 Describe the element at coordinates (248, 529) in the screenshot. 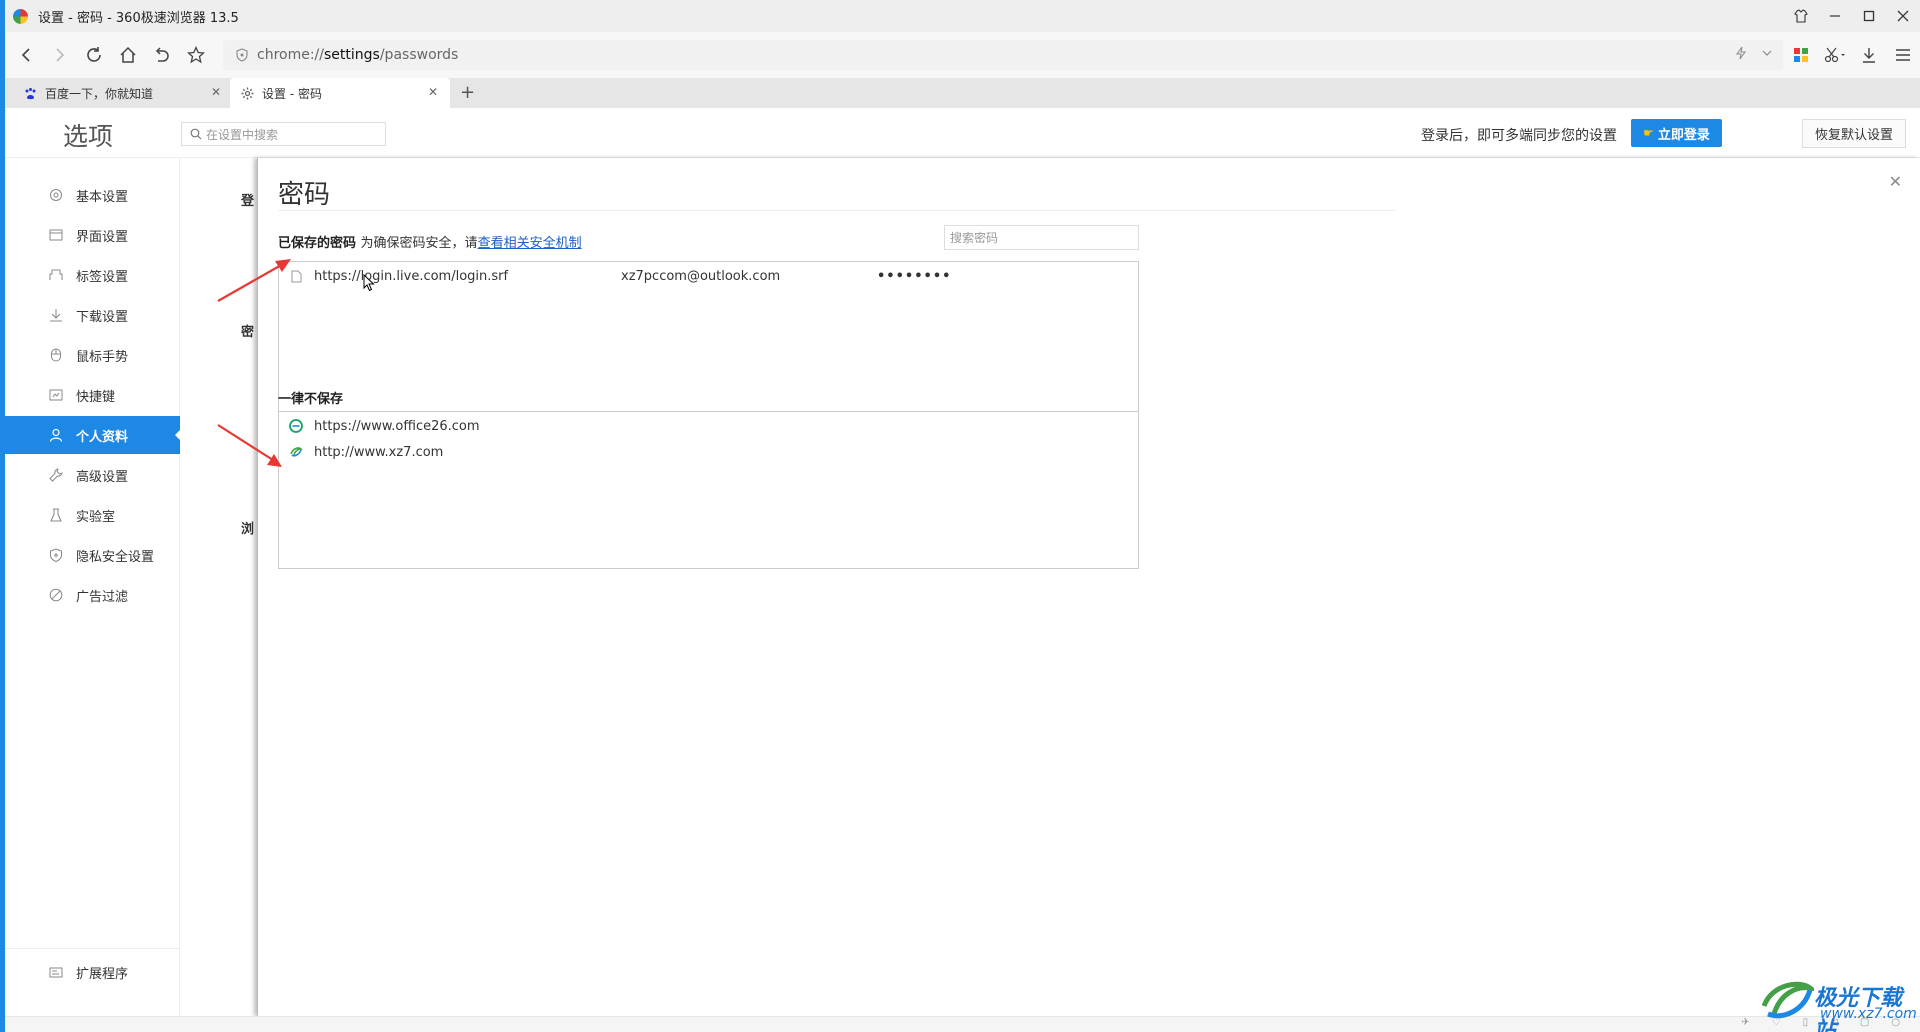

I see `background-heading-fragment: 浏` at that location.